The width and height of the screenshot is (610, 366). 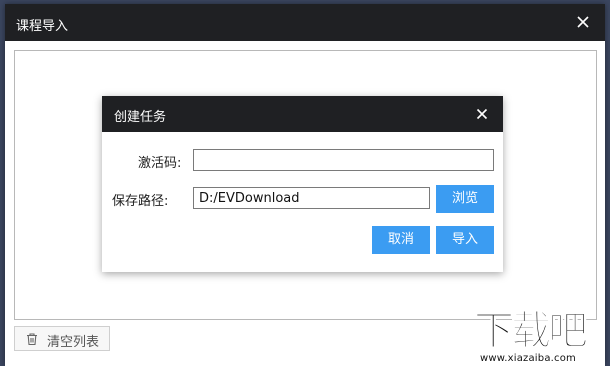 What do you see at coordinates (305, 22) in the screenshot?
I see `window-titlebar: 课程导入` at bounding box center [305, 22].